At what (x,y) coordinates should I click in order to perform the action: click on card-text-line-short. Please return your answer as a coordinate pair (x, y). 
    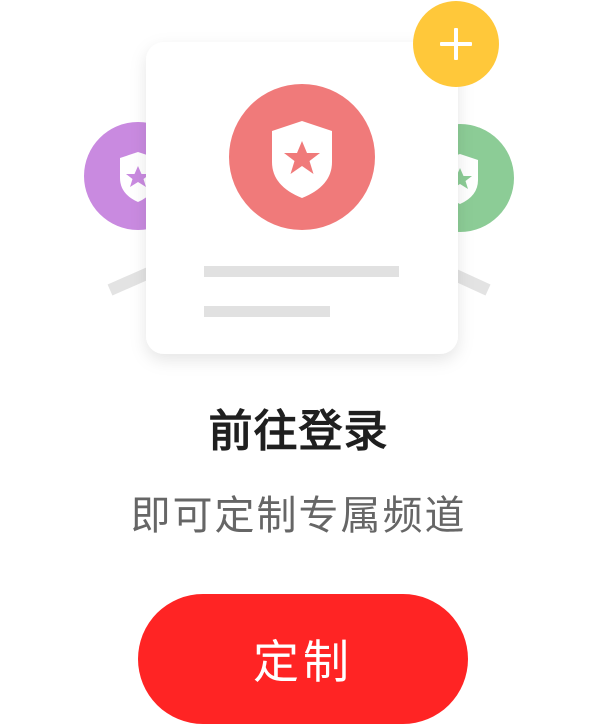
    Looking at the image, I should click on (267, 311).